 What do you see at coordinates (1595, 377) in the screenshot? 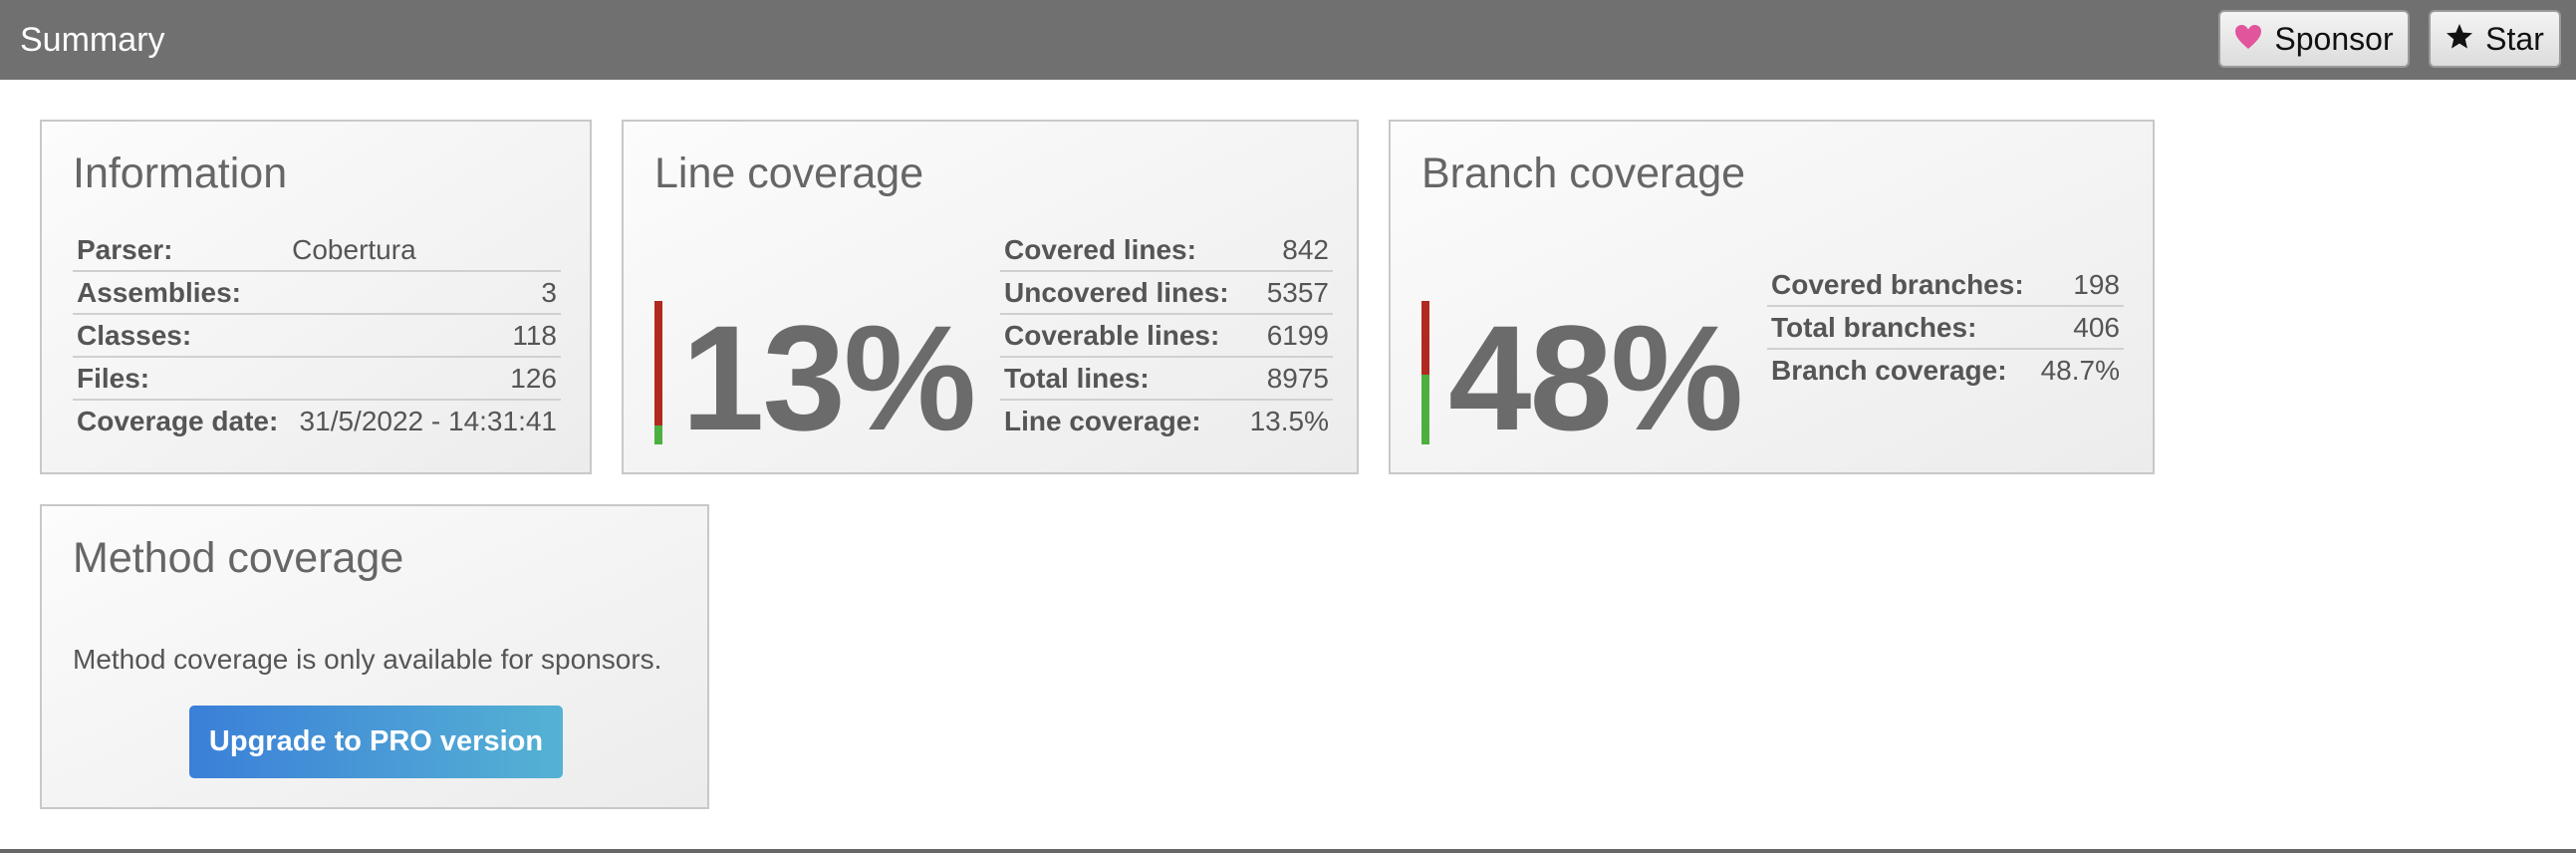
I see `branch-coverage-percent: 48%` at bounding box center [1595, 377].